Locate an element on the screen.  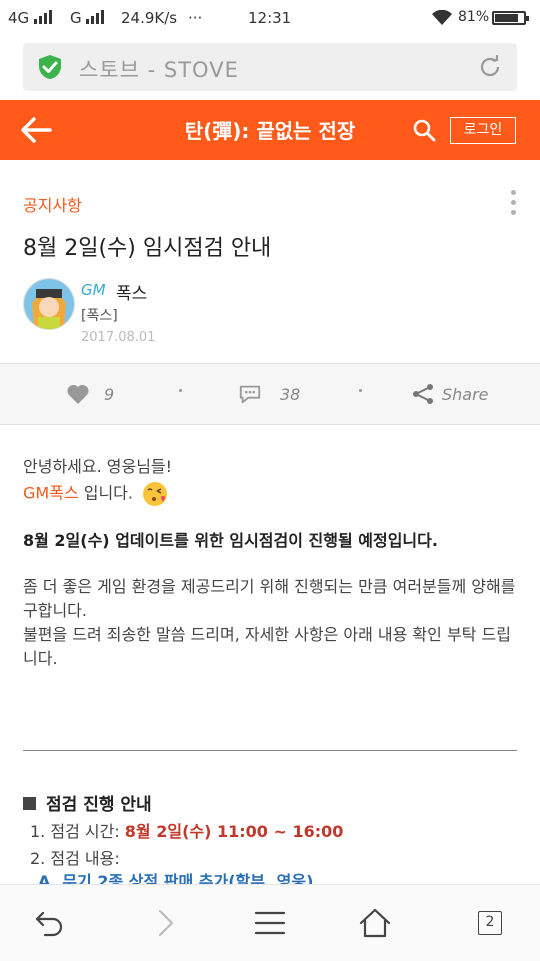
list-subitem: A. 무기 2종 상점 판매 추가(할부, 영웅) is located at coordinates (176, 878).